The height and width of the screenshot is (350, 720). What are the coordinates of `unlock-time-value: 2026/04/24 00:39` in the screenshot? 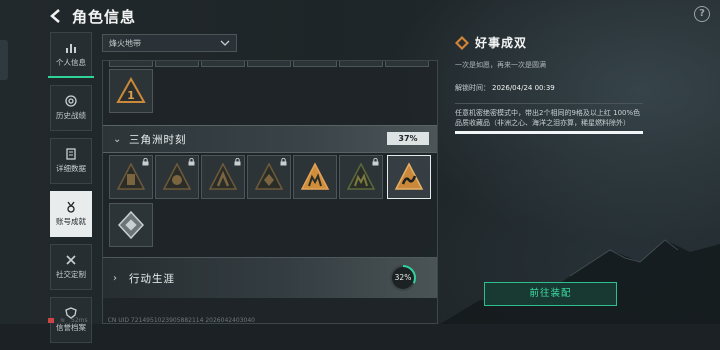 It's located at (523, 88).